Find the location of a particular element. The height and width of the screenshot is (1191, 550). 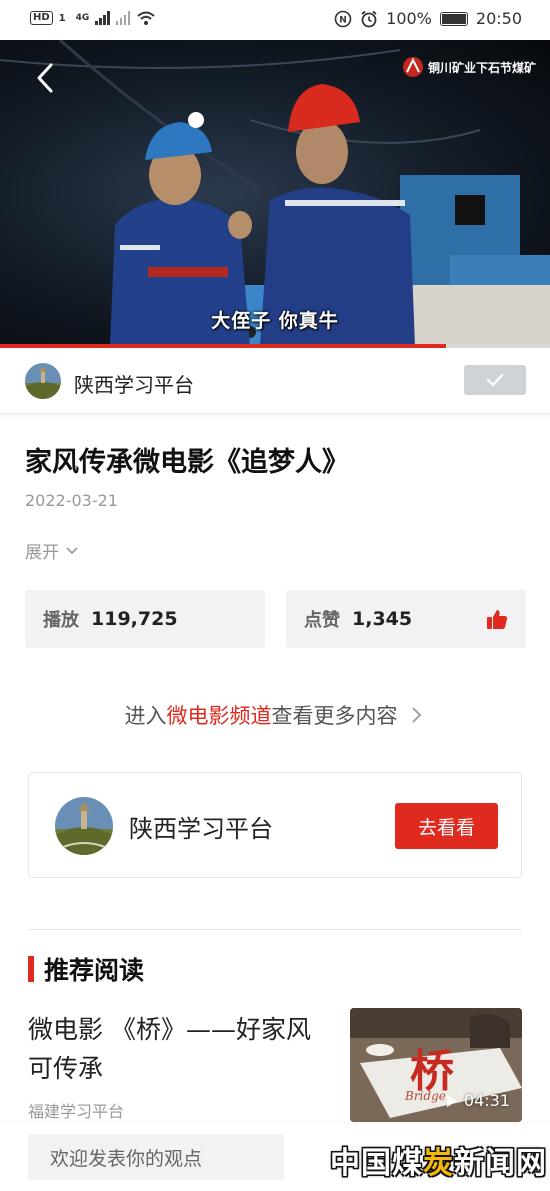

divider is located at coordinates (275, 929).